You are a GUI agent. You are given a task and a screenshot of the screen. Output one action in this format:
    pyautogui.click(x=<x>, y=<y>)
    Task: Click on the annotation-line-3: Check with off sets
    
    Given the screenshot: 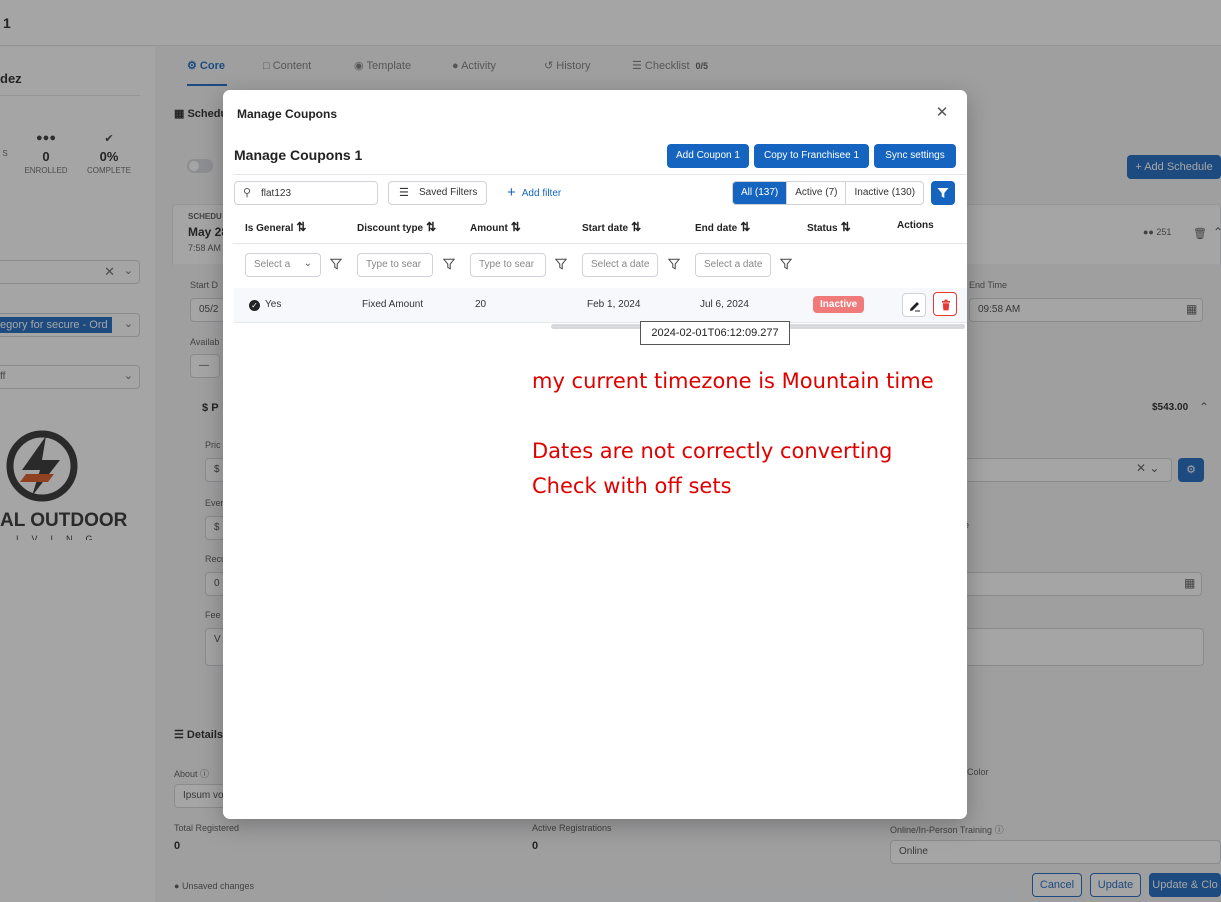 What is the action you would take?
    pyautogui.click(x=632, y=486)
    